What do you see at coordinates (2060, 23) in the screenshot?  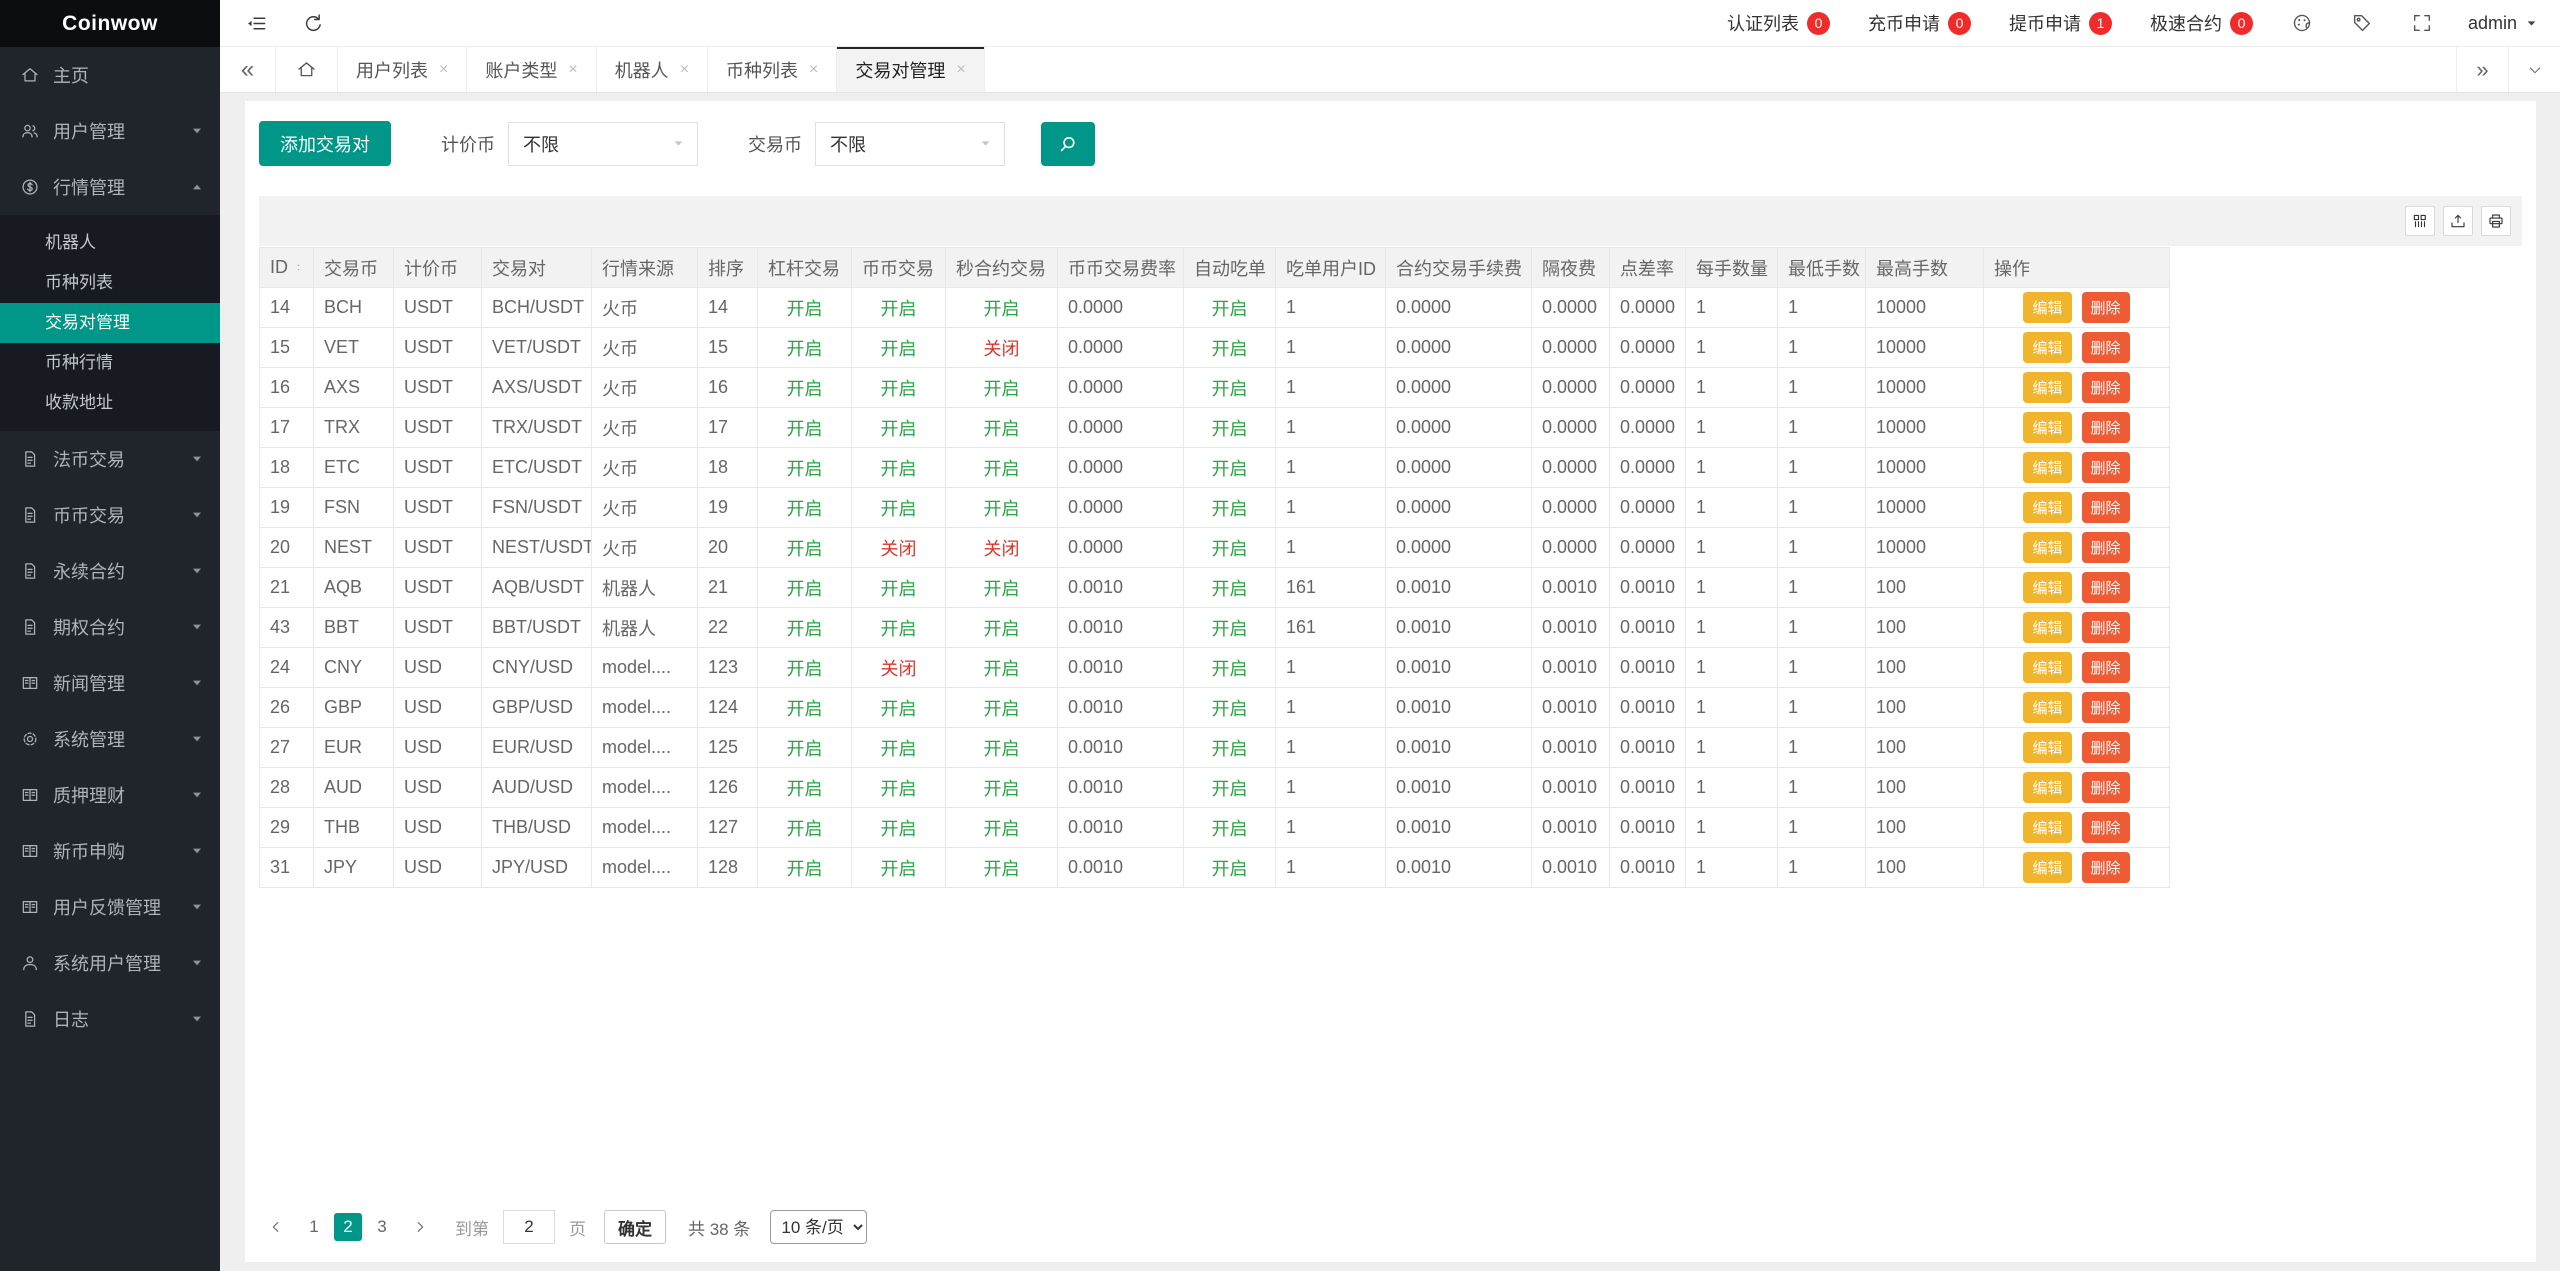 I see `topnav-withdraw-requests: 提币申请 1` at bounding box center [2060, 23].